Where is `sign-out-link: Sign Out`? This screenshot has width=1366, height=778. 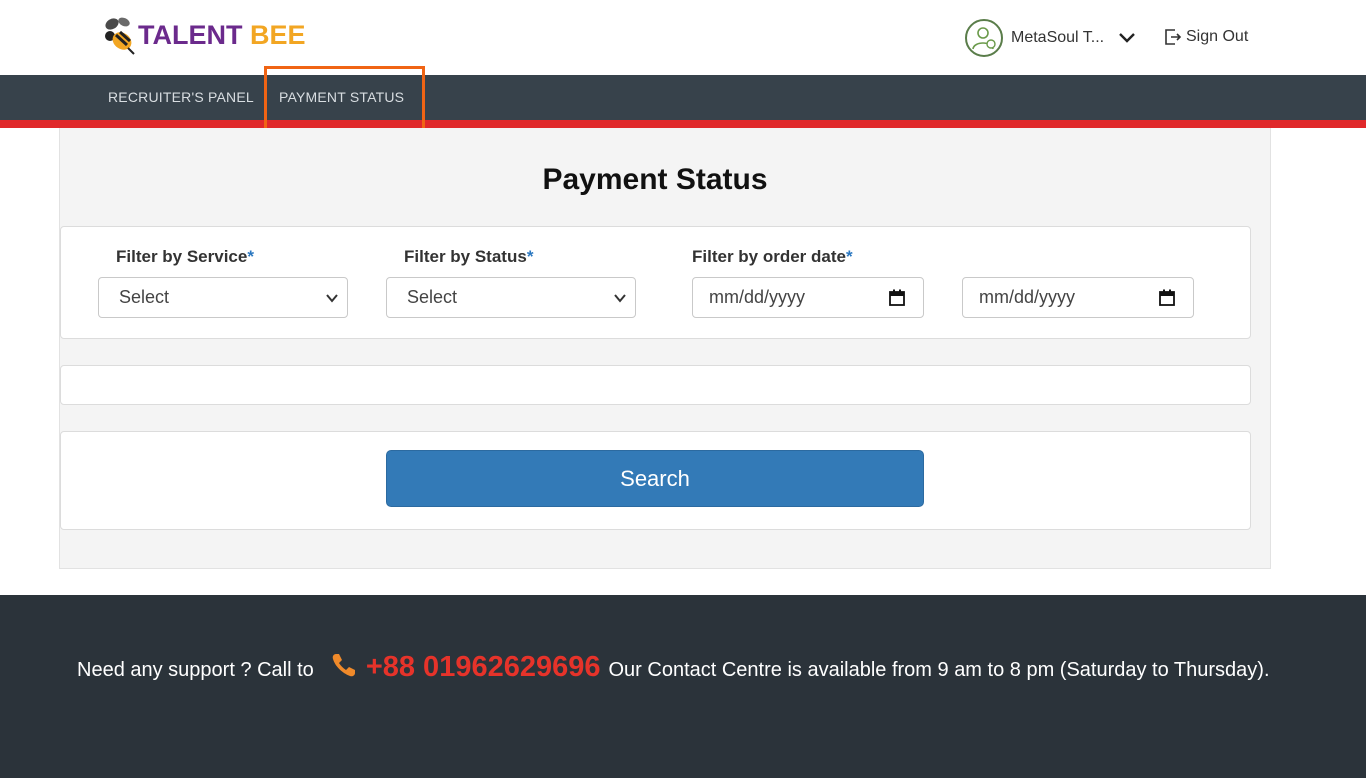 sign-out-link: Sign Out is located at coordinates (1206, 37).